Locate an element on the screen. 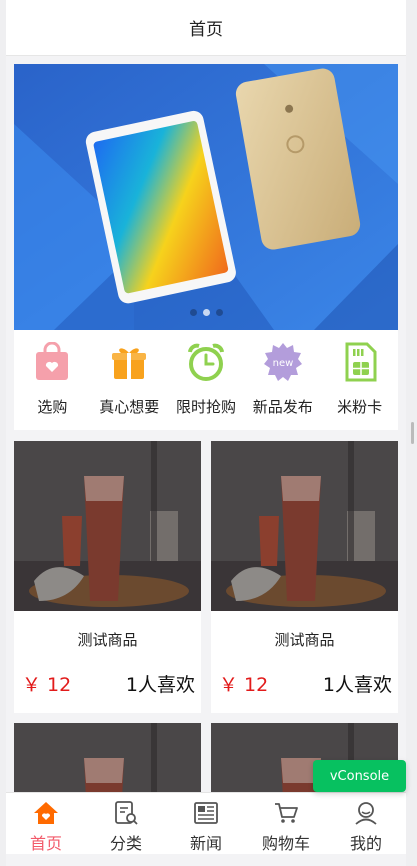  tab-home: 首页 is located at coordinates (46, 823).